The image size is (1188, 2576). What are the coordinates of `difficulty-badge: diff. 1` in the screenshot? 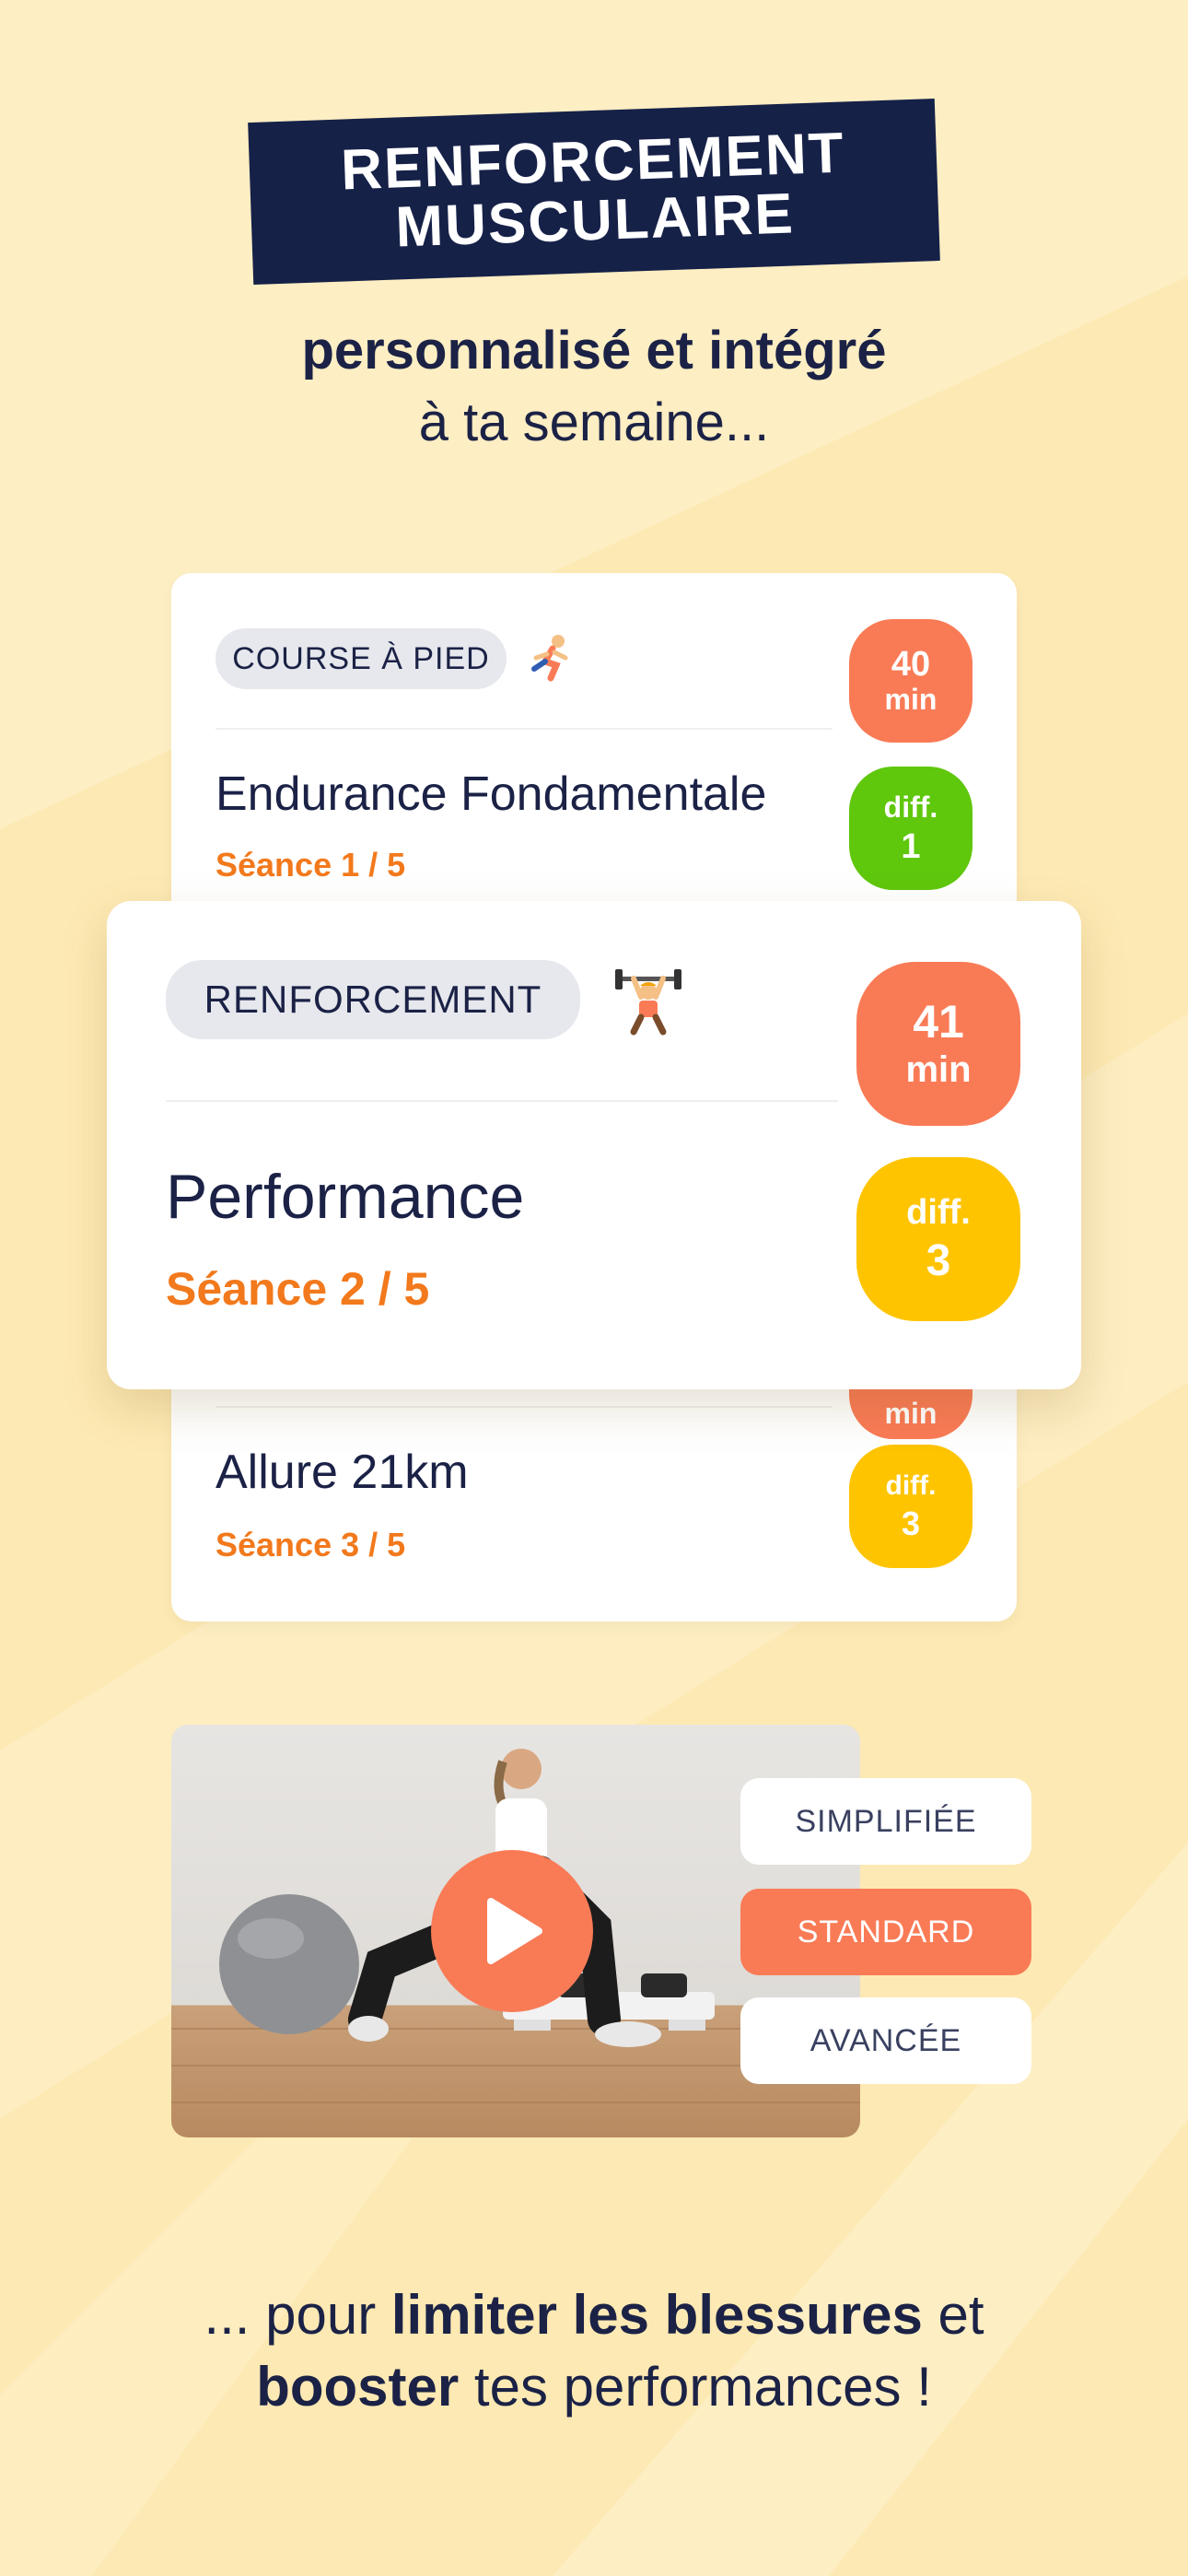 It's located at (911, 828).